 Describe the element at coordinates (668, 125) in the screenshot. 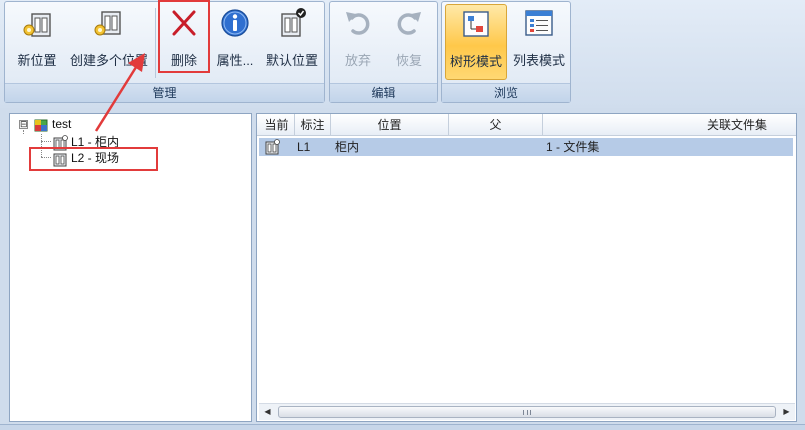

I see `column-header-fileset: 关联文件集` at that location.